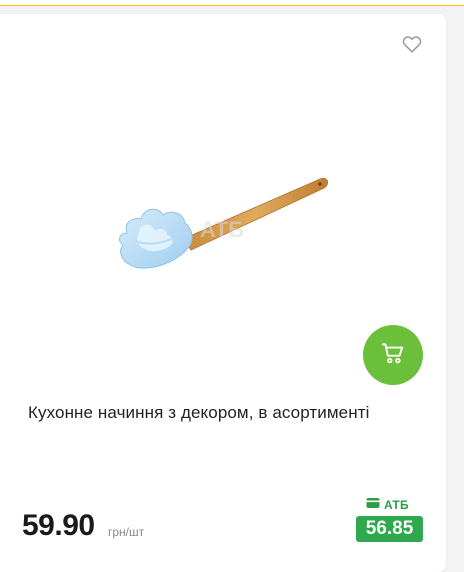 The width and height of the screenshot is (464, 572). Describe the element at coordinates (232, 3) in the screenshot. I see `top-accent-rule` at that location.